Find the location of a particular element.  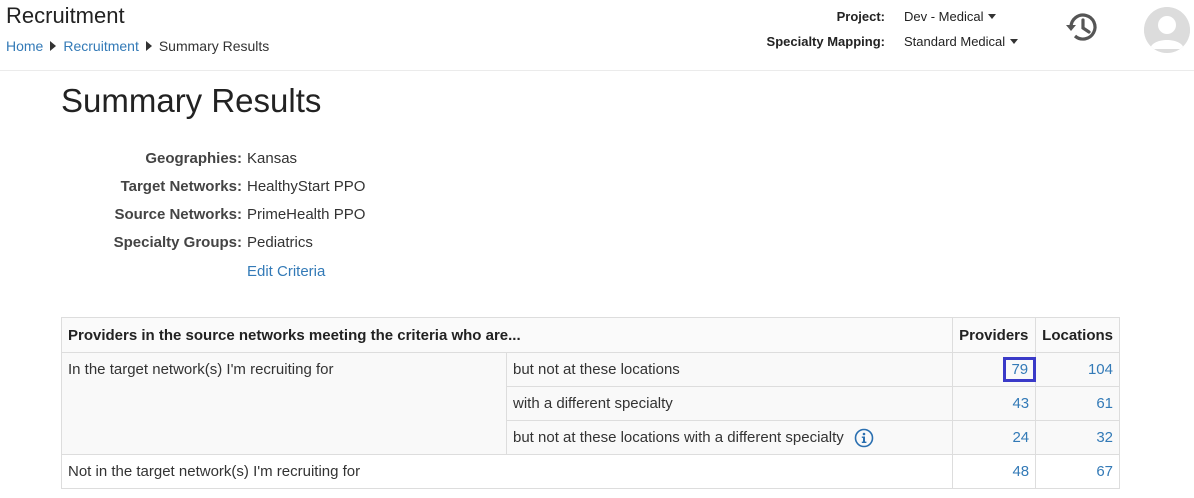

criteria-row-geographies: Geographies: Kansas is located at coordinates (213, 160).